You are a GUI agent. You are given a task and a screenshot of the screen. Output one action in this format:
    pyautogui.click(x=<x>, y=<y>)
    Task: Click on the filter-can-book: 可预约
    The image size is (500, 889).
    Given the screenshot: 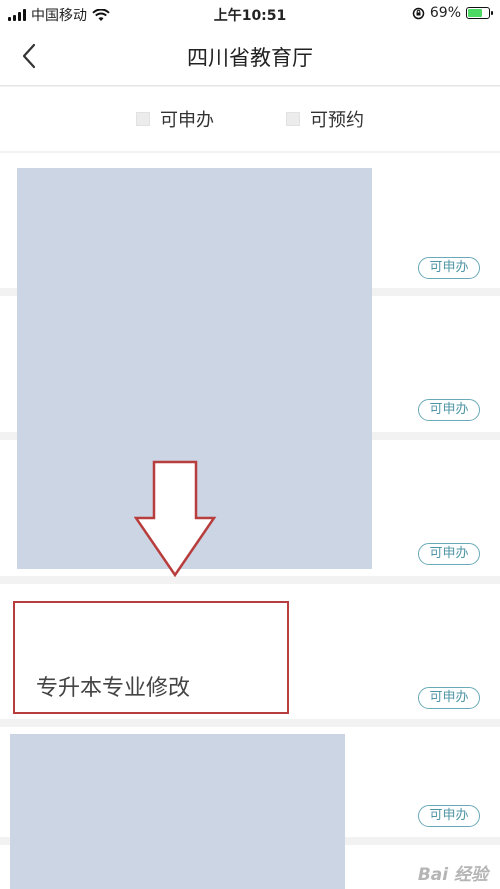 What is the action you would take?
    pyautogui.click(x=325, y=119)
    